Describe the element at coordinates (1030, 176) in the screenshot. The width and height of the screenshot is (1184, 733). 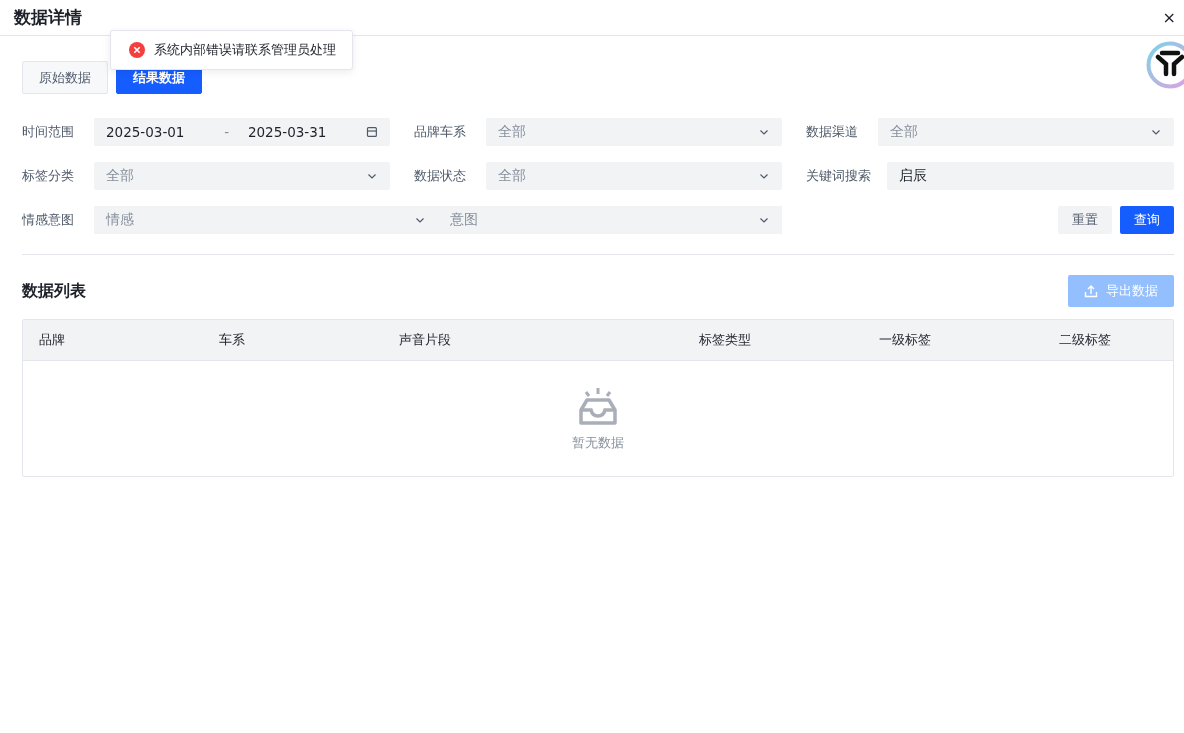
I see `keyword-input: 启辰` at that location.